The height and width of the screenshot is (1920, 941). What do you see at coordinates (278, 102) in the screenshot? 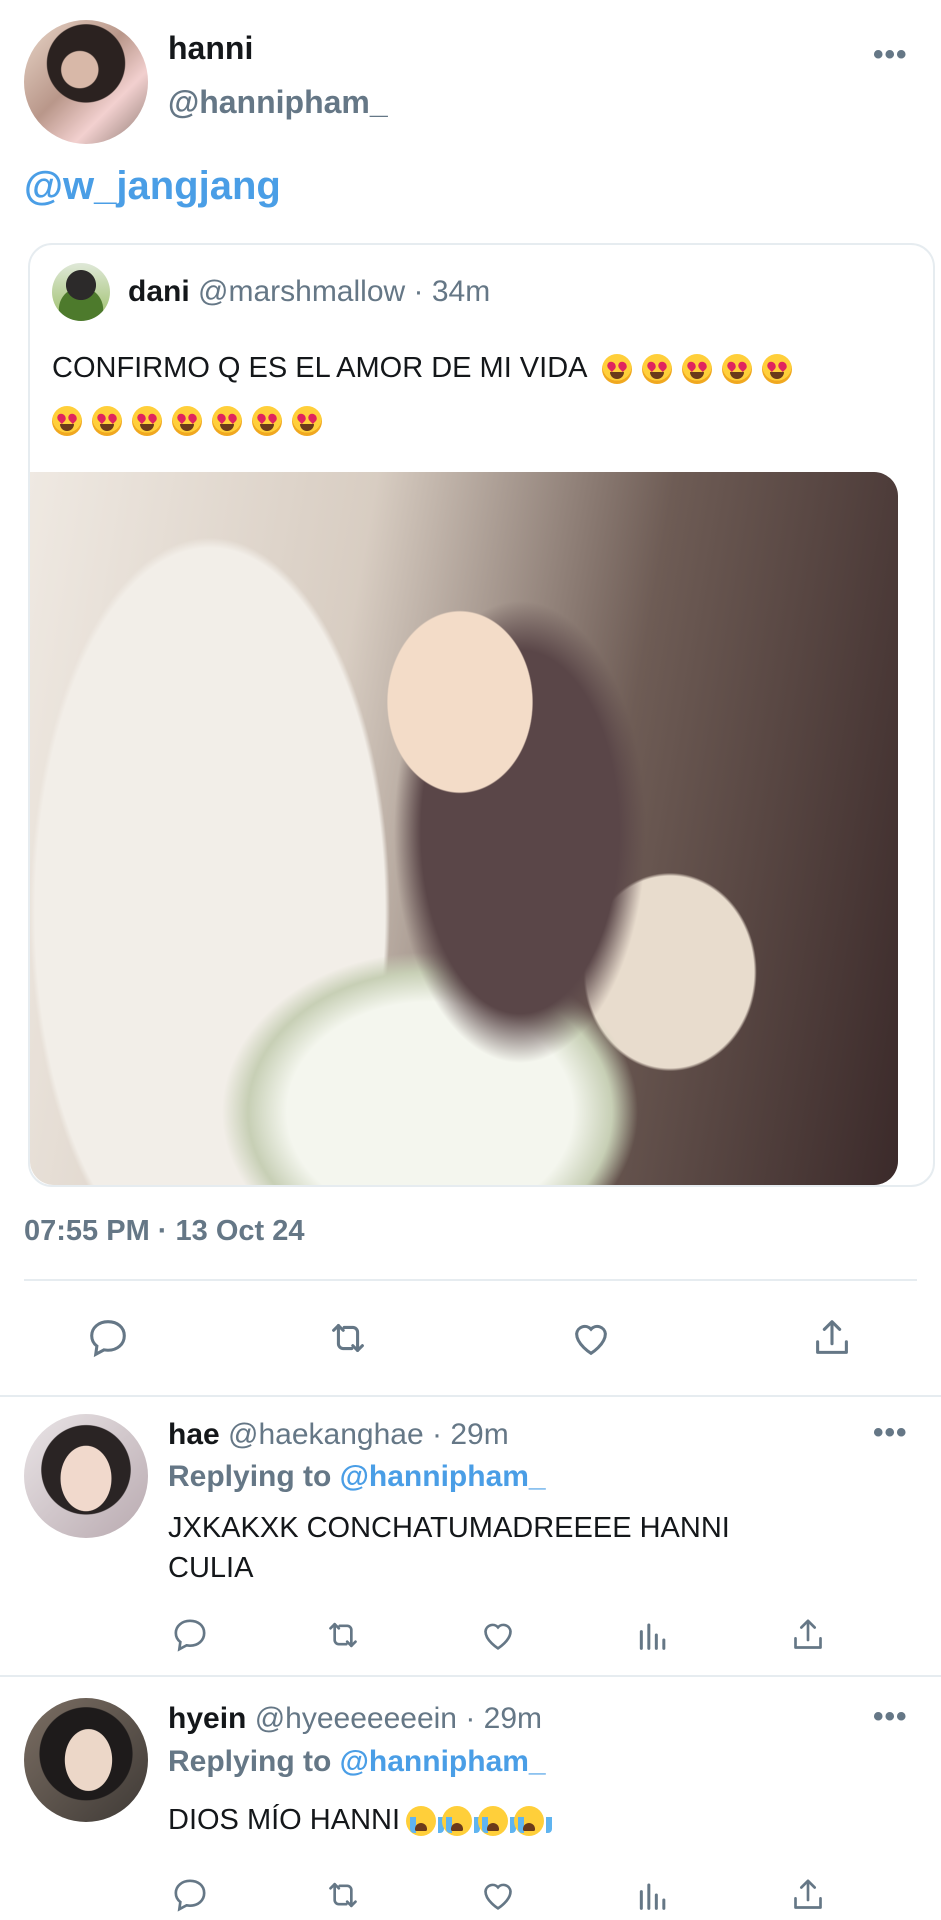
I see `author-handle: @hannipham_` at bounding box center [278, 102].